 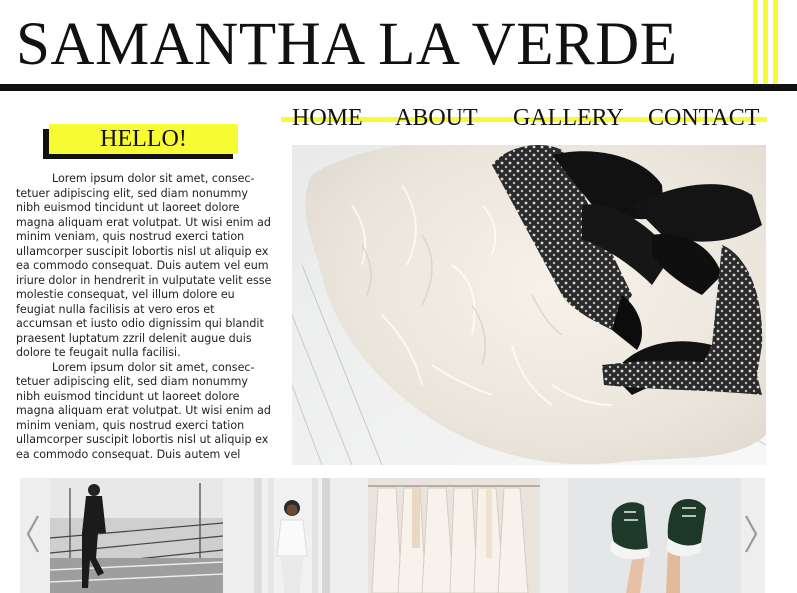 I want to click on hello-badge: HELLO!, so click(x=143, y=139).